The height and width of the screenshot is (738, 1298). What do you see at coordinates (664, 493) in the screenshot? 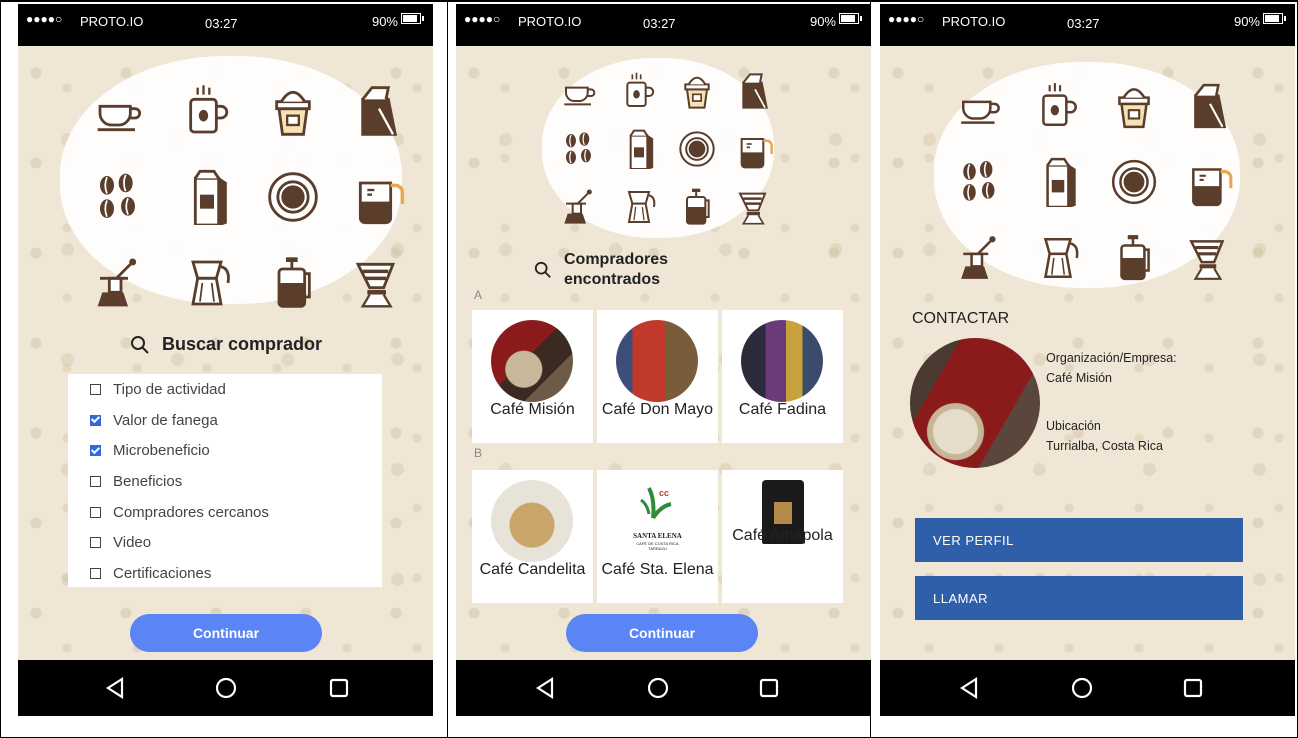
I see `svg-text: cc` at bounding box center [664, 493].